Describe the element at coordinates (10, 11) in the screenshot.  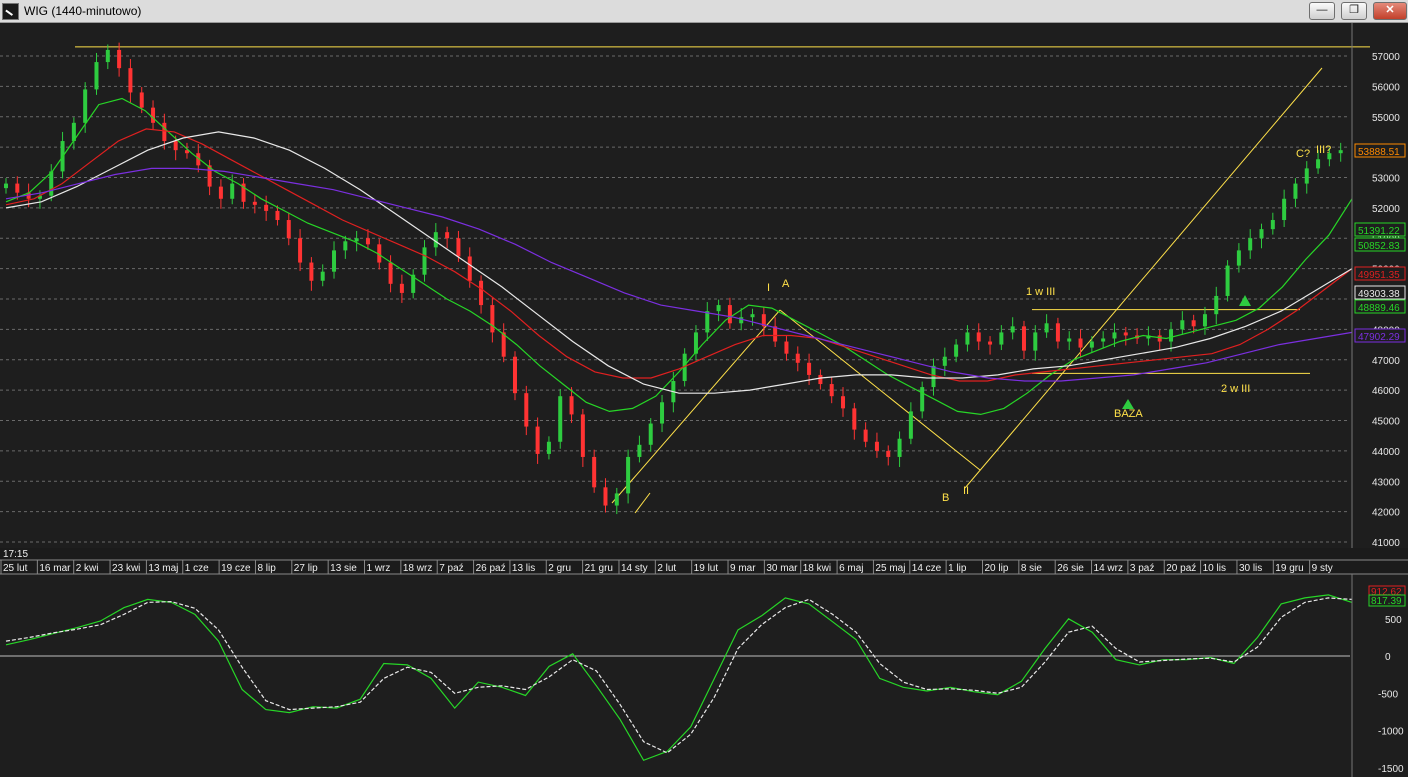
I see `app-chart-icon` at that location.